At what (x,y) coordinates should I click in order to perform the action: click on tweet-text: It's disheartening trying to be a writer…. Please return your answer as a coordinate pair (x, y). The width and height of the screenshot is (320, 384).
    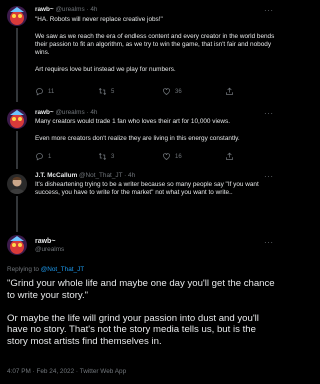
    Looking at the image, I should click on (147, 189).